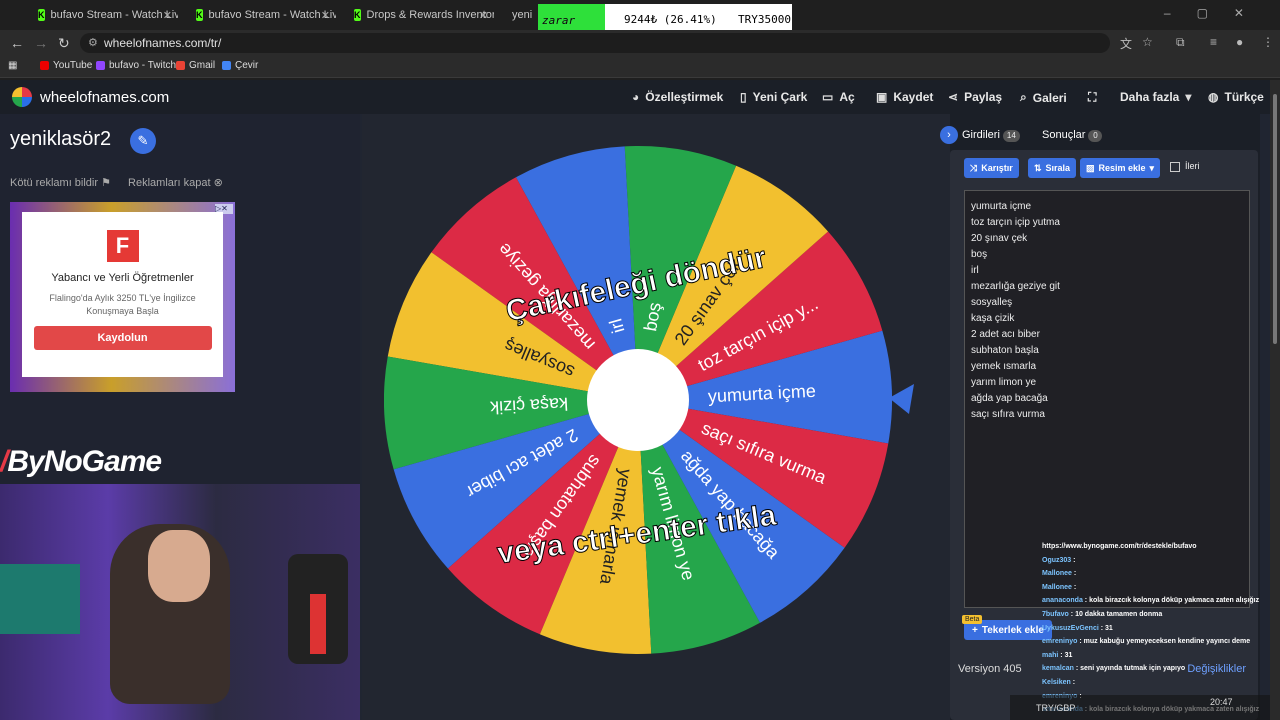 This screenshot has height=720, width=1280. What do you see at coordinates (1059, 669) in the screenshot?
I see `chat-username: kemalcan` at bounding box center [1059, 669].